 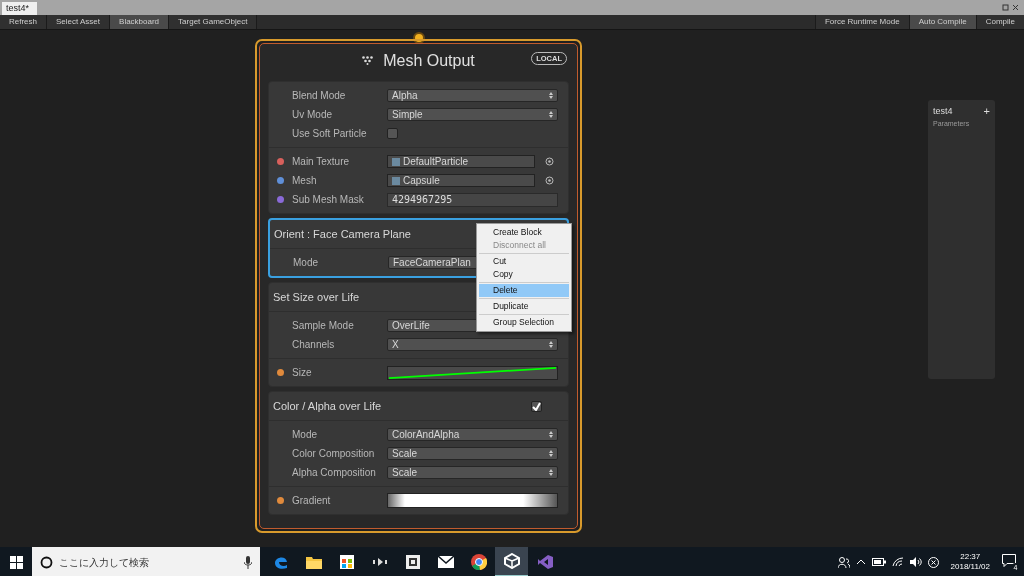 I want to click on chevron-up-icon, so click(x=860, y=562).